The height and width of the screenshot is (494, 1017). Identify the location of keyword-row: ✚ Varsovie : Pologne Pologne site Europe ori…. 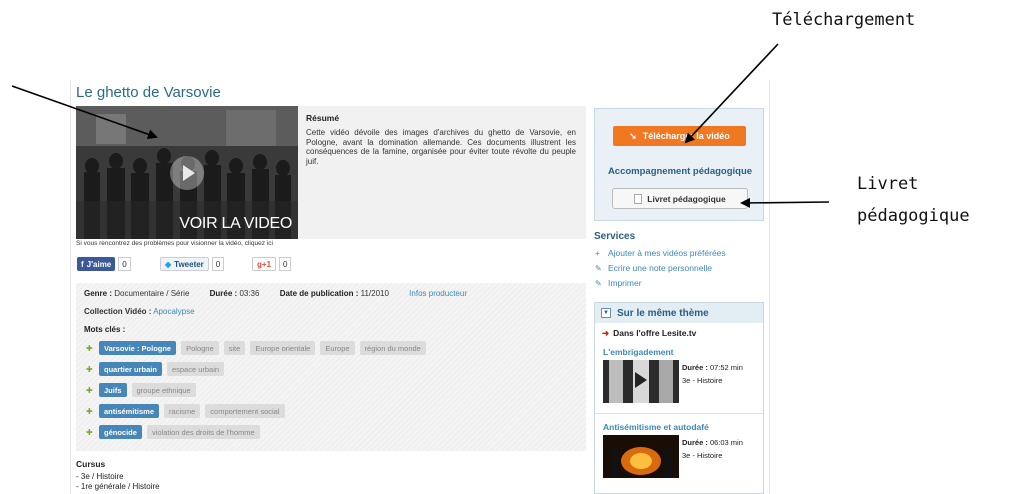
(256, 348).